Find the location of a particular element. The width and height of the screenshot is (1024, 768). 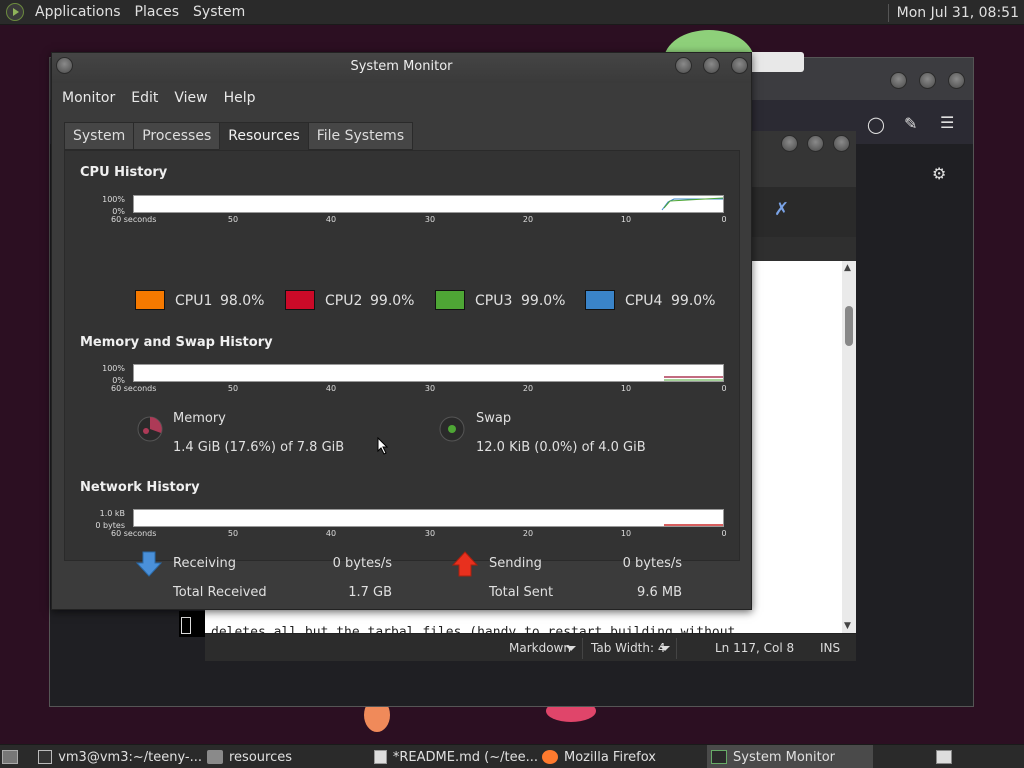

language-label: Markdown is located at coordinates (540, 648).